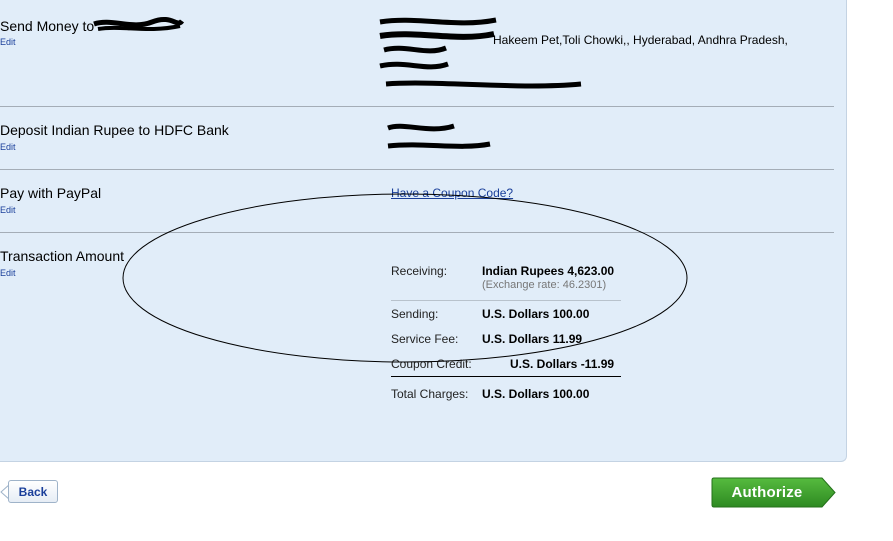  I want to click on send-money-edit-link: Edit, so click(8, 42).